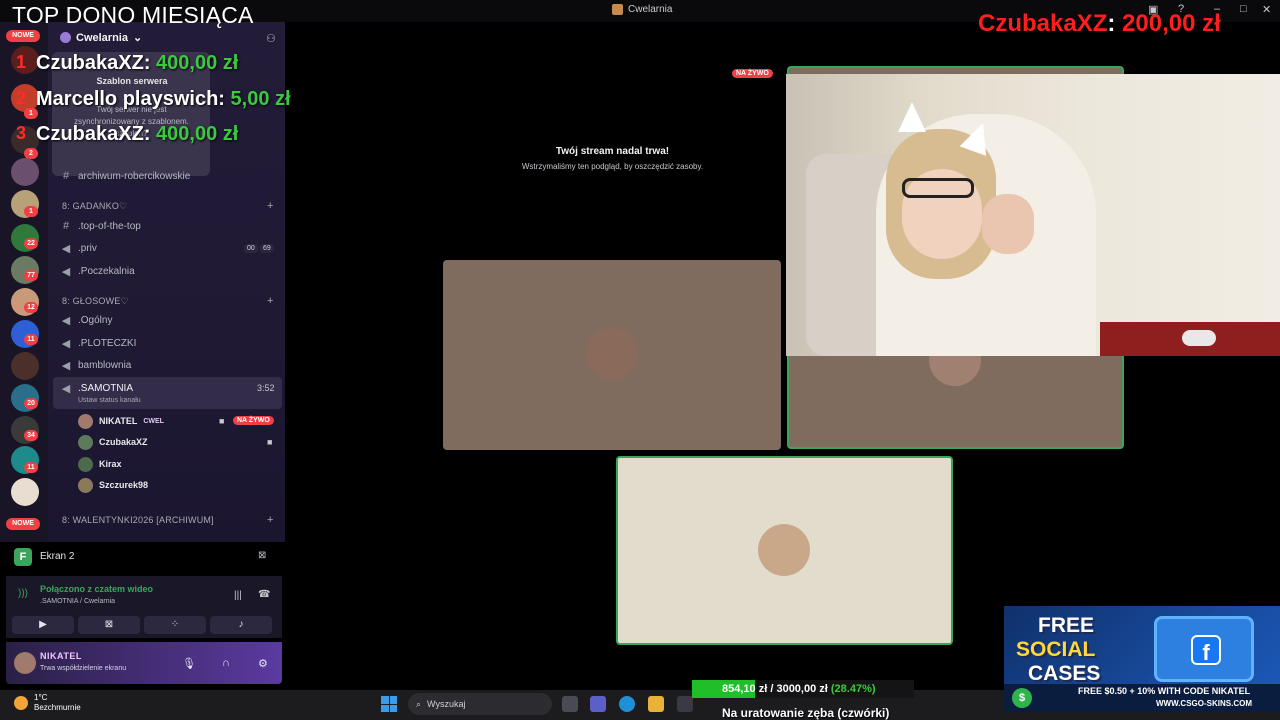  Describe the element at coordinates (263, 663) in the screenshot. I see `settings-gear-icon: ⚙` at that location.